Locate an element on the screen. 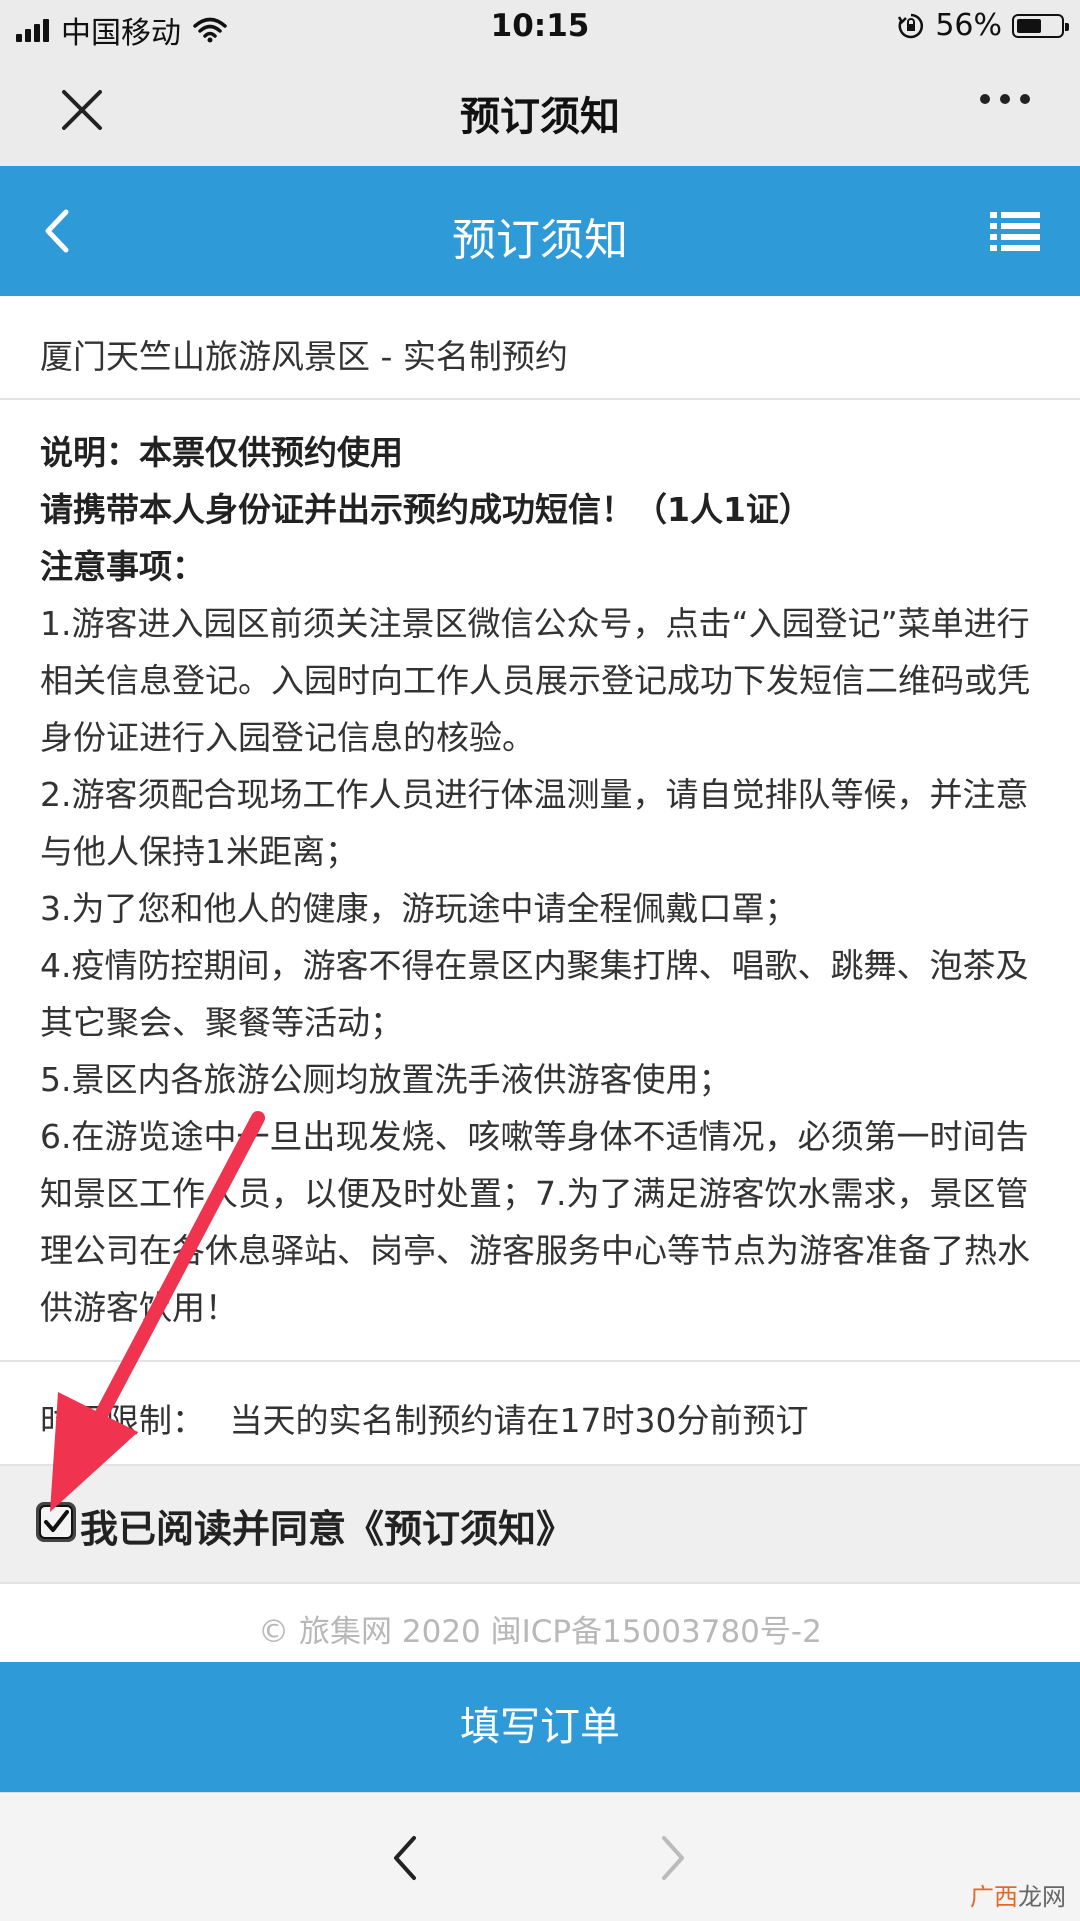  more-dots-icon is located at coordinates (1005, 99).